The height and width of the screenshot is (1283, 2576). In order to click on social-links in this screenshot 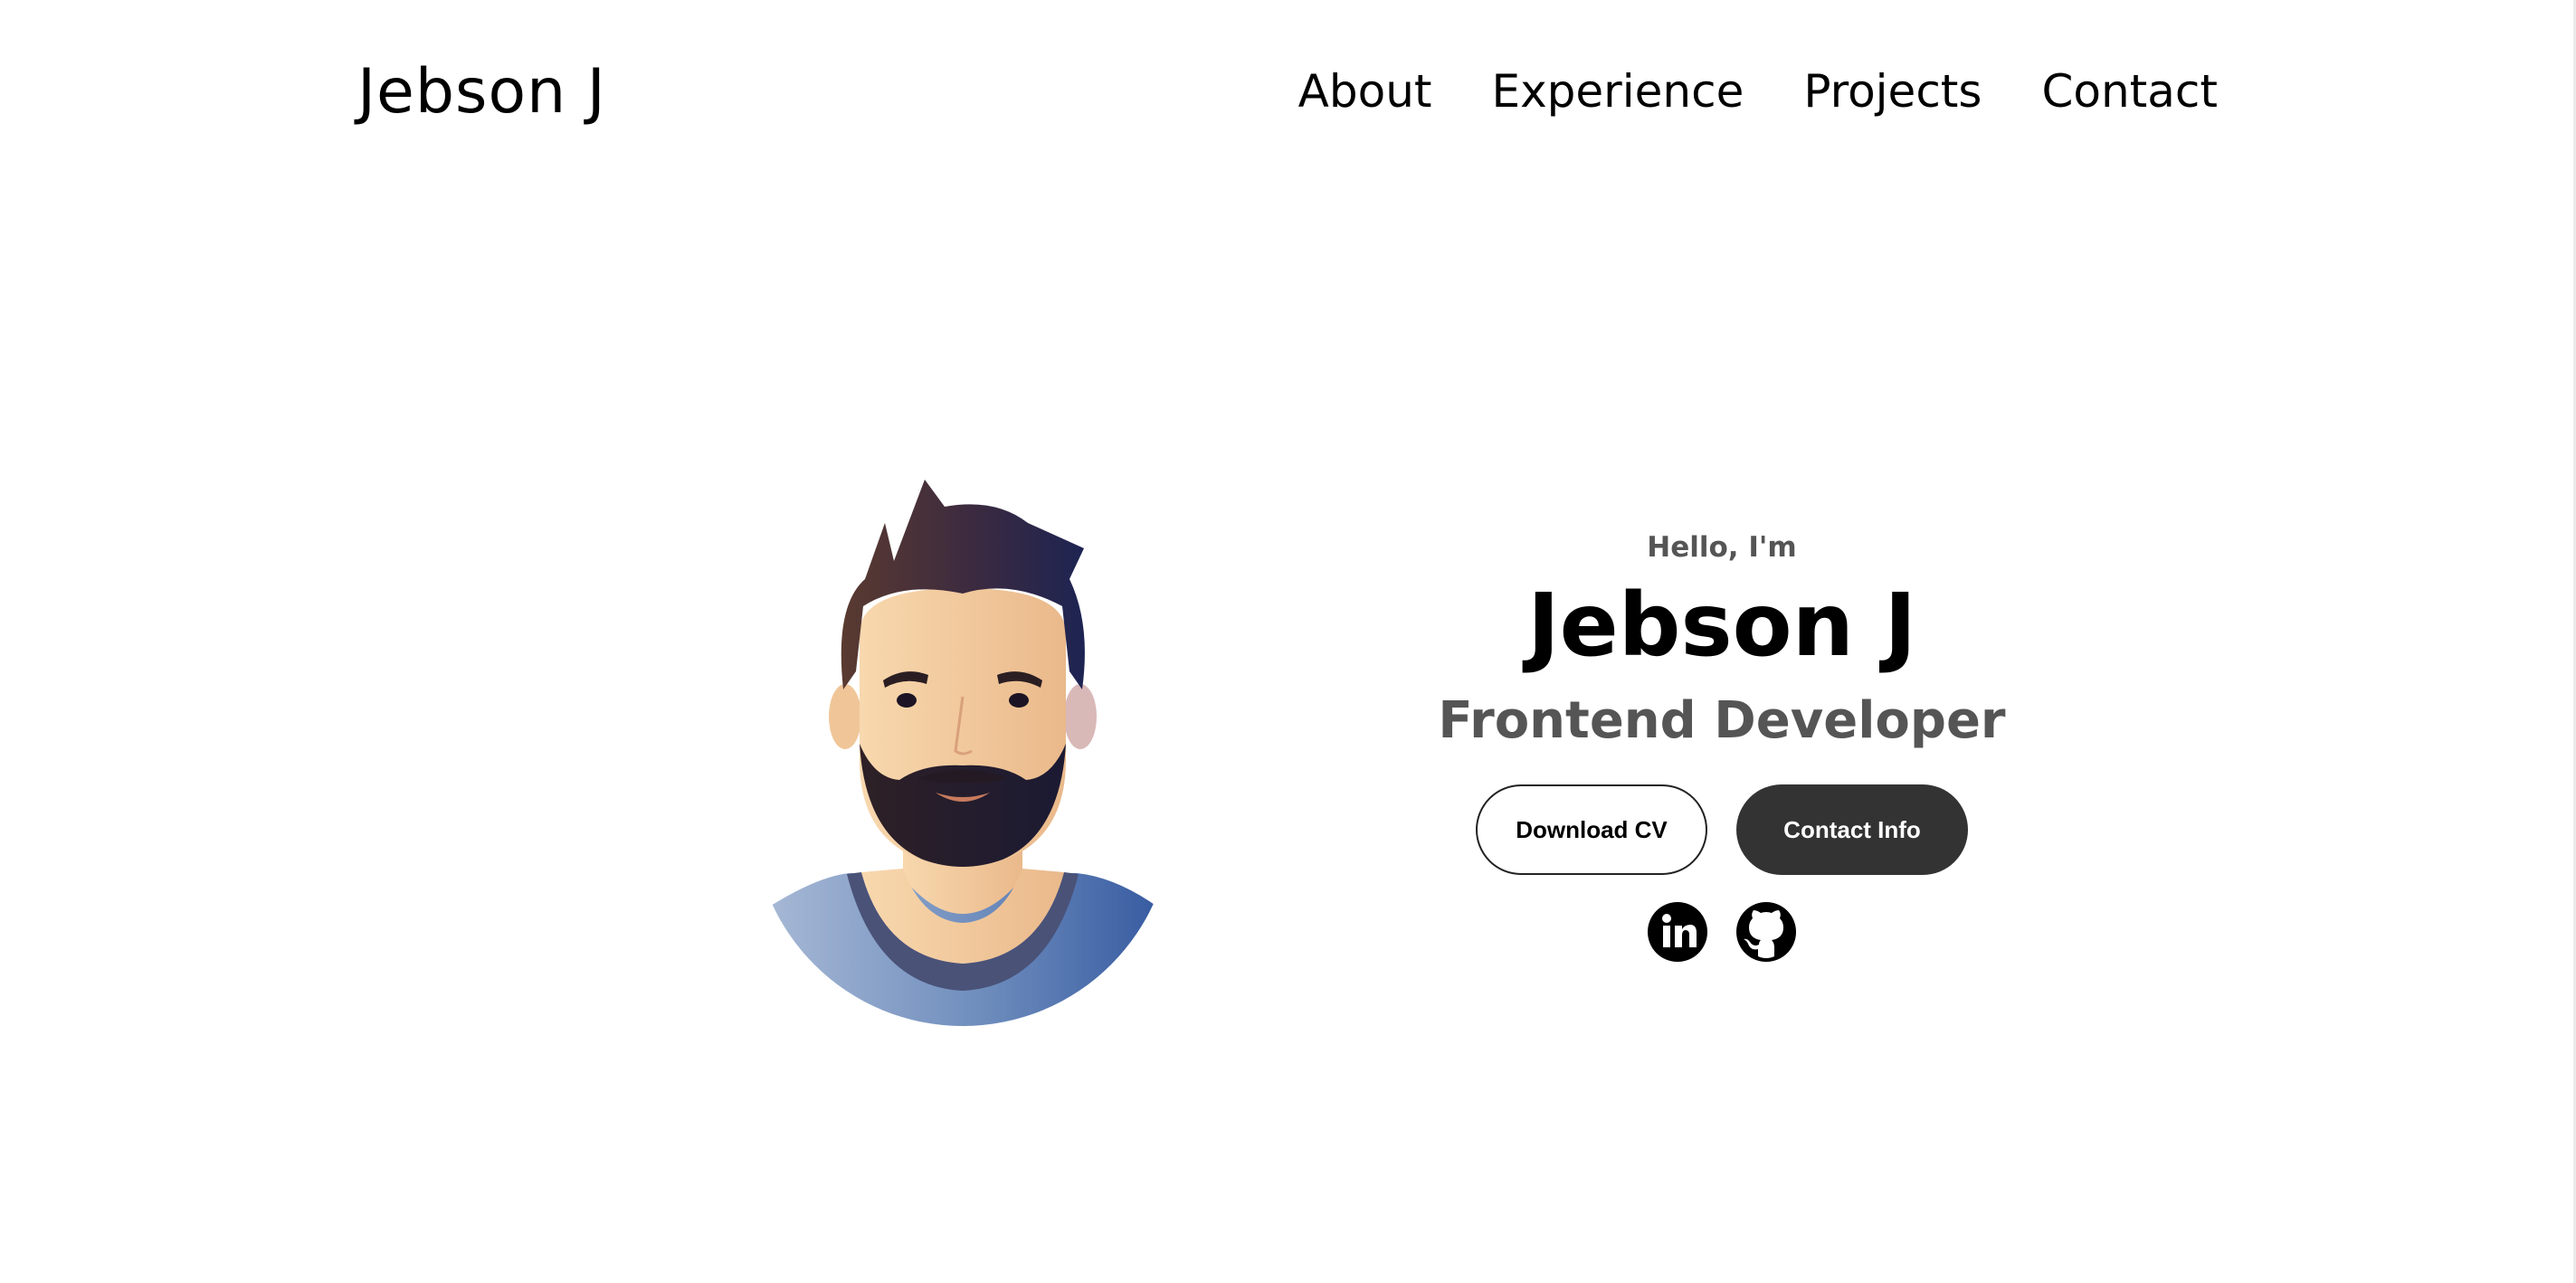, I will do `click(1722, 932)`.